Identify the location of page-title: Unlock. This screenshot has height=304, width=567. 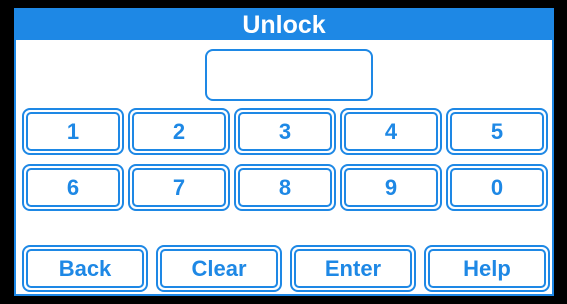
(284, 25).